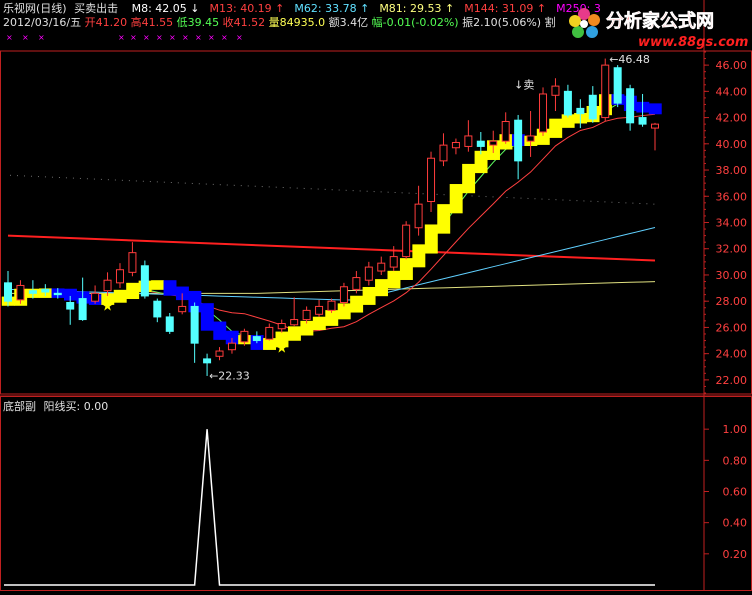 This screenshot has height=595, width=752. I want to click on quote-date: 2012/03/16/五, so click(42, 22).